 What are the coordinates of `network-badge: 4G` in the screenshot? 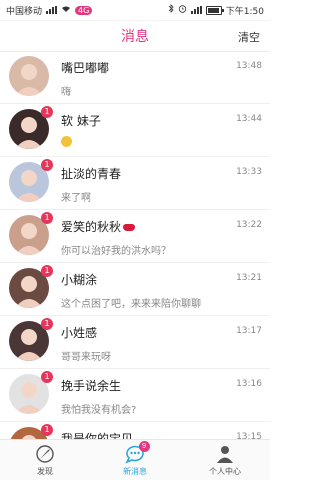 It's located at (84, 10).